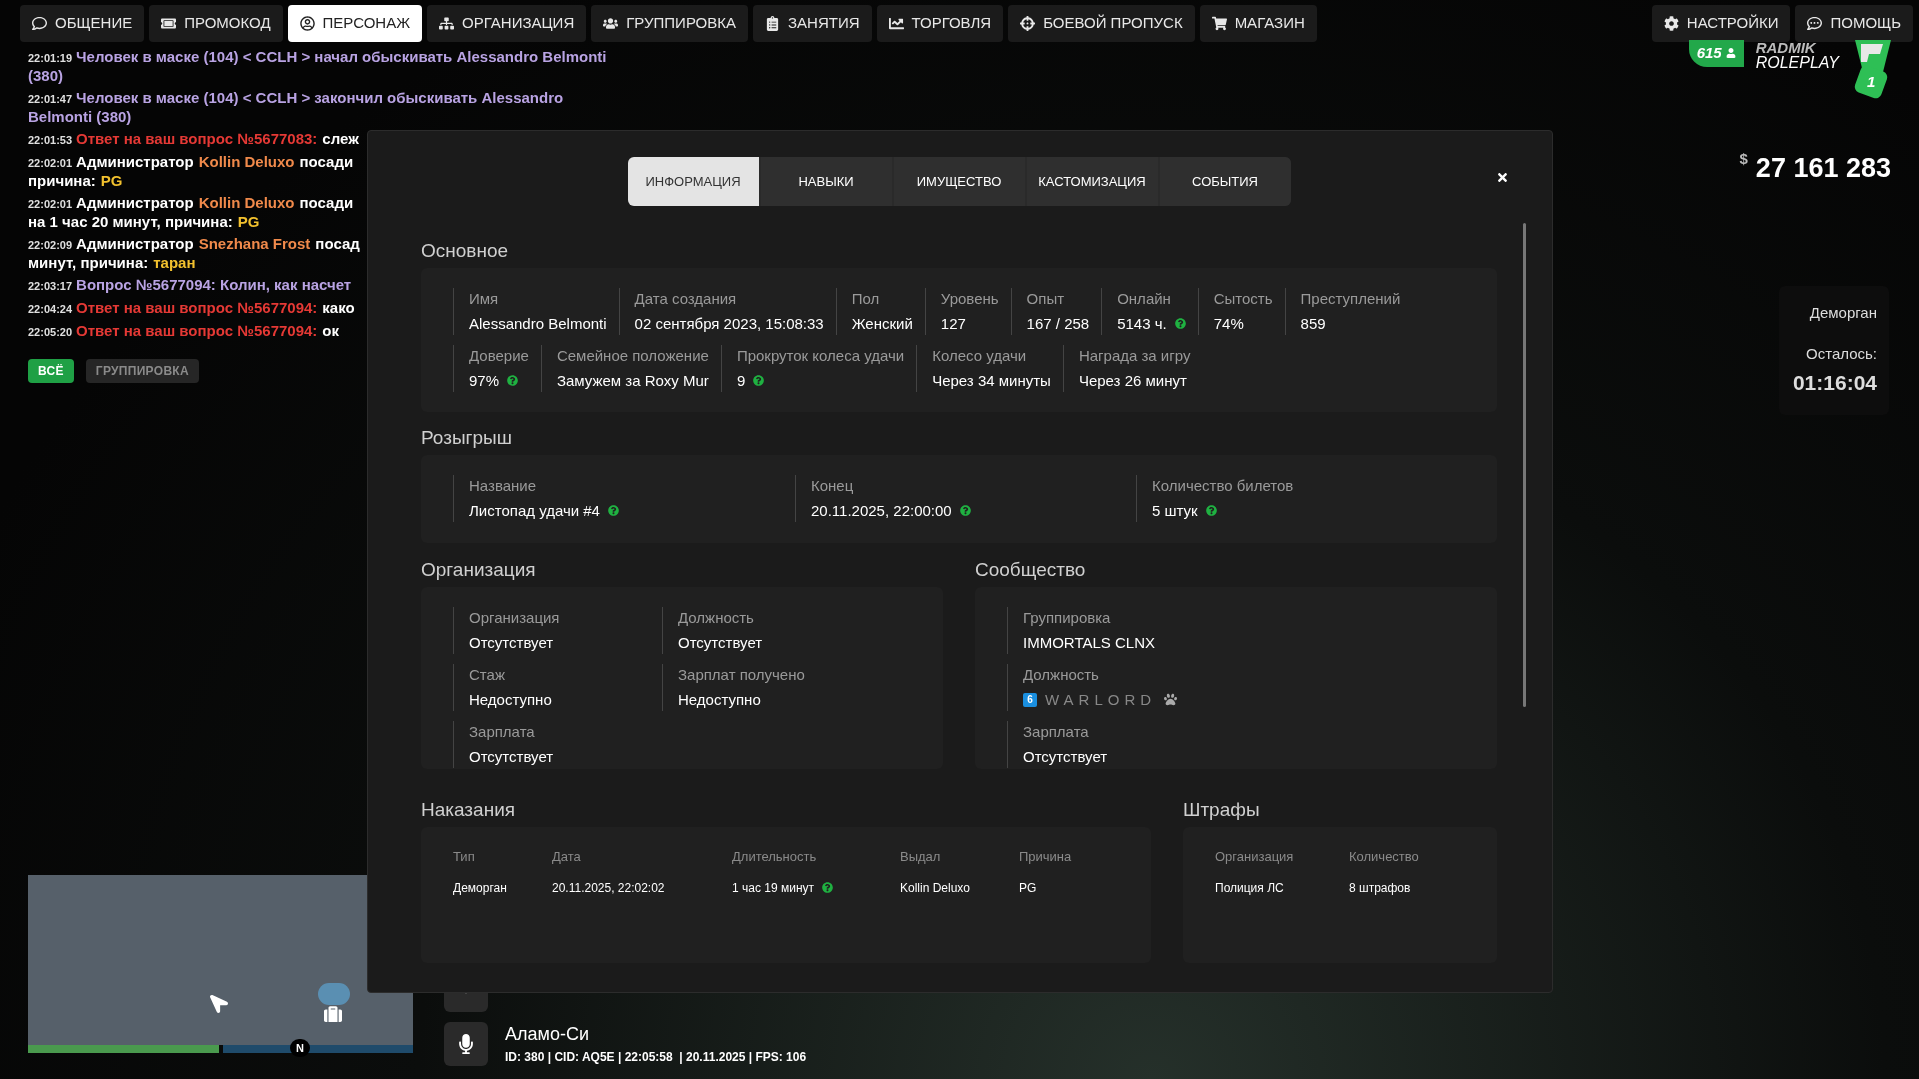  I want to click on nav-tab: НАСТРОЙКИ, so click(1721, 23).